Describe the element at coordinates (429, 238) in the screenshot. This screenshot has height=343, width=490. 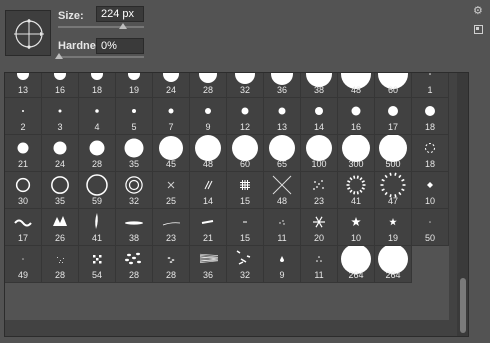
I see `brush-size-label: 50` at that location.